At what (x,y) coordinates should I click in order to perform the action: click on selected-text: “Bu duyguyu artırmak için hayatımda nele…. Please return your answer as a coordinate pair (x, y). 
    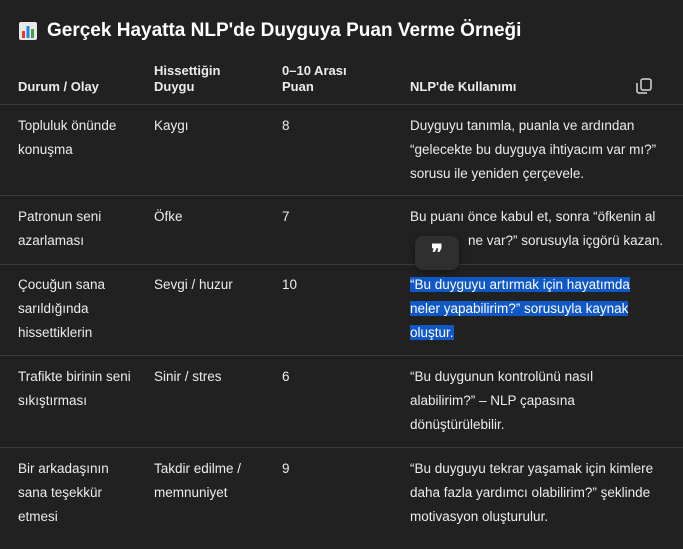
    Looking at the image, I should click on (520, 308).